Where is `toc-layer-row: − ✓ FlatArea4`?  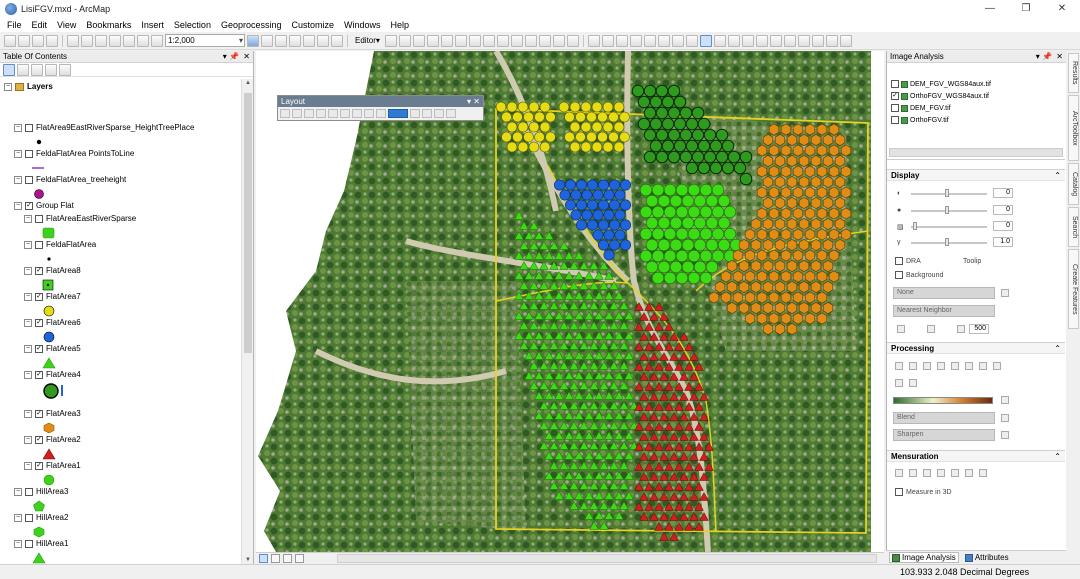
toc-layer-row: − ✓ FlatArea4 is located at coordinates (52, 374).